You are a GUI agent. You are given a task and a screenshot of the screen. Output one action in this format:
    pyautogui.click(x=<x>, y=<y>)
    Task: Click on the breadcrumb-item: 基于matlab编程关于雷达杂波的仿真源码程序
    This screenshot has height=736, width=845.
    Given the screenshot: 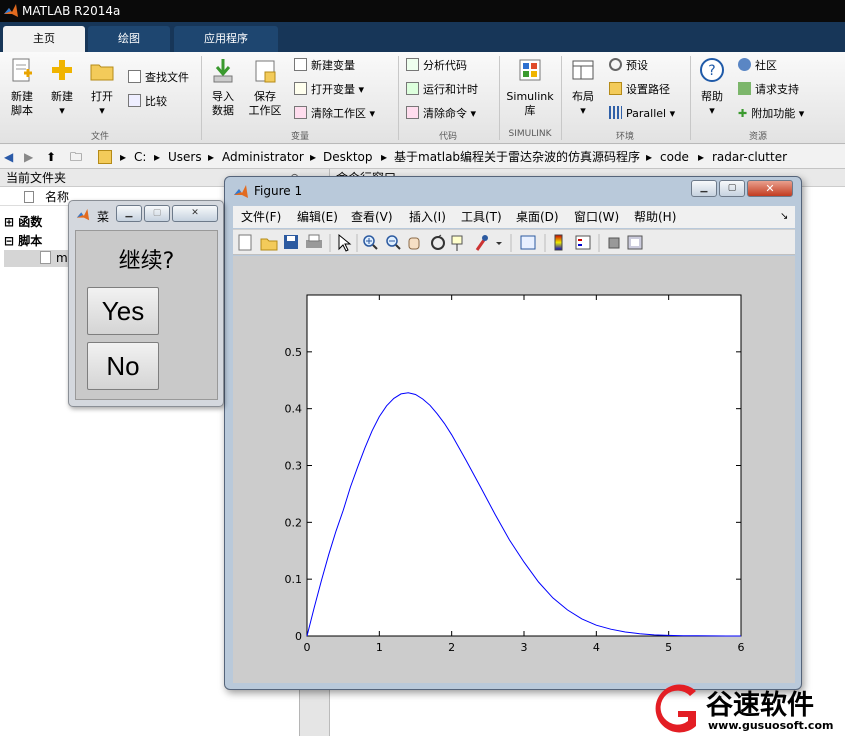 What is the action you would take?
    pyautogui.click(x=517, y=157)
    